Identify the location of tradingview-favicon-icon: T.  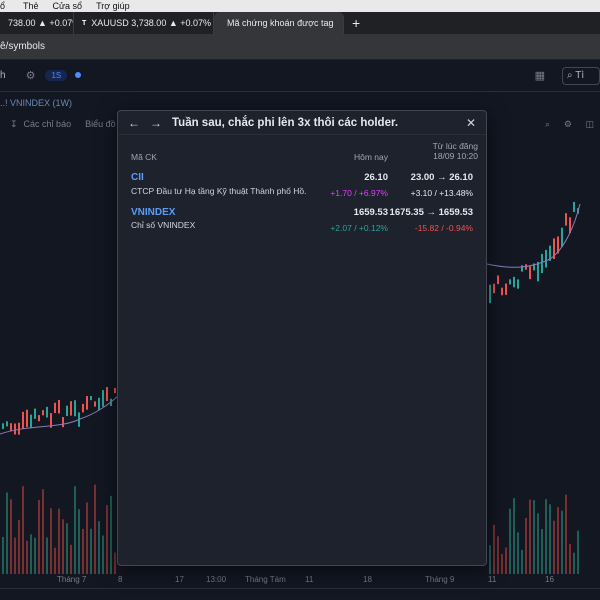
(84, 23).